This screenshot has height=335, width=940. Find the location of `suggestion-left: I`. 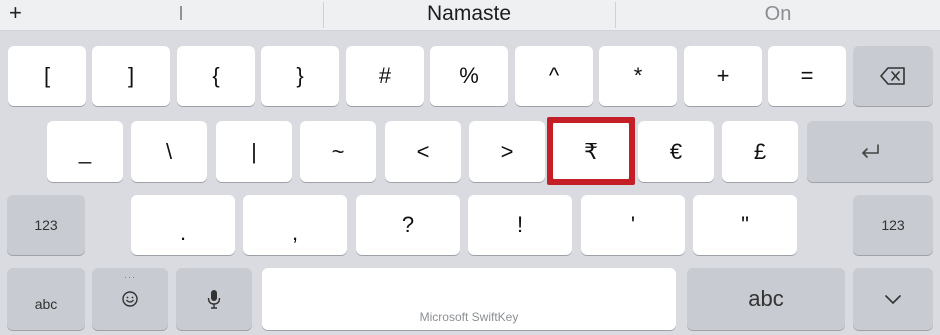

suggestion-left: I is located at coordinates (181, 15).